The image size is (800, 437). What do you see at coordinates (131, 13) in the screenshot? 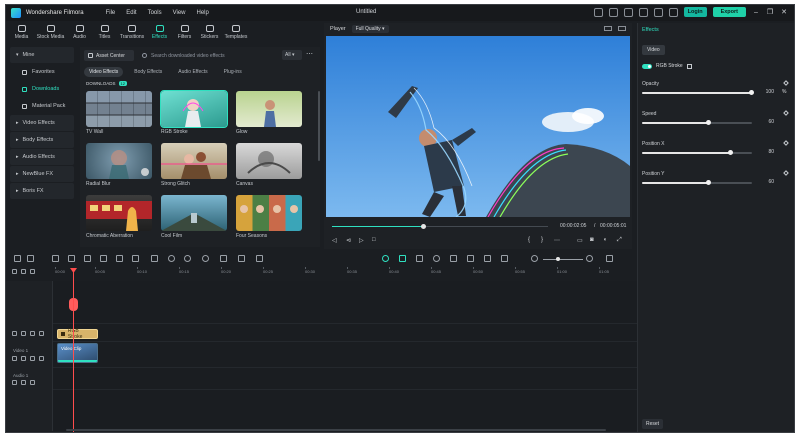
I see `menu-edit: Edit` at bounding box center [131, 13].